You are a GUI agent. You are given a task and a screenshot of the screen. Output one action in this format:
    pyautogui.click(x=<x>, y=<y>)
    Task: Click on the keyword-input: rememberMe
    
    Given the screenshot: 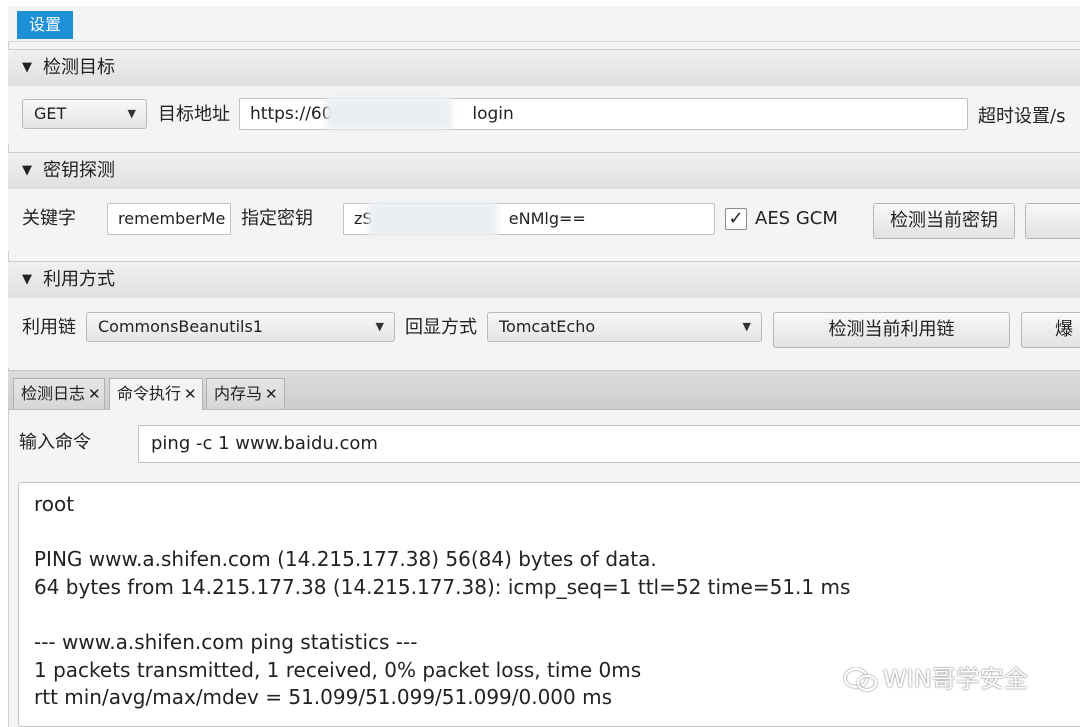 What is the action you would take?
    pyautogui.click(x=169, y=219)
    